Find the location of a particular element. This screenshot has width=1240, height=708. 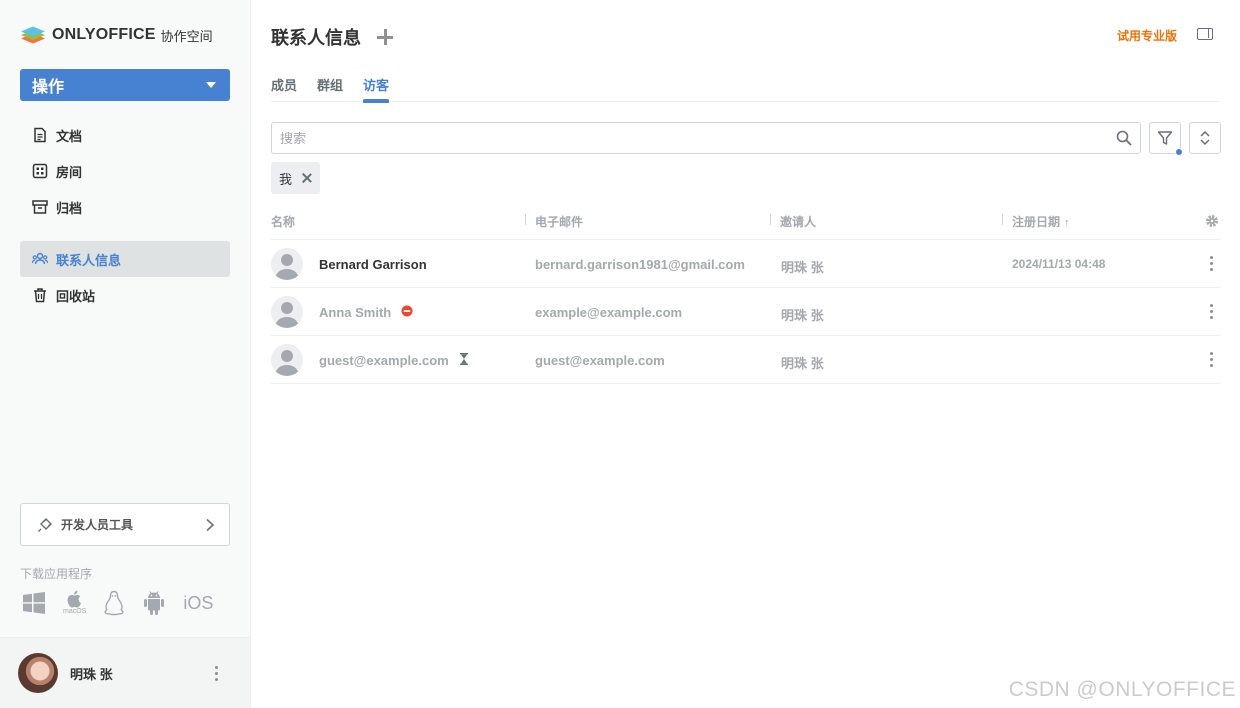

filter-icon is located at coordinates (1165, 138).